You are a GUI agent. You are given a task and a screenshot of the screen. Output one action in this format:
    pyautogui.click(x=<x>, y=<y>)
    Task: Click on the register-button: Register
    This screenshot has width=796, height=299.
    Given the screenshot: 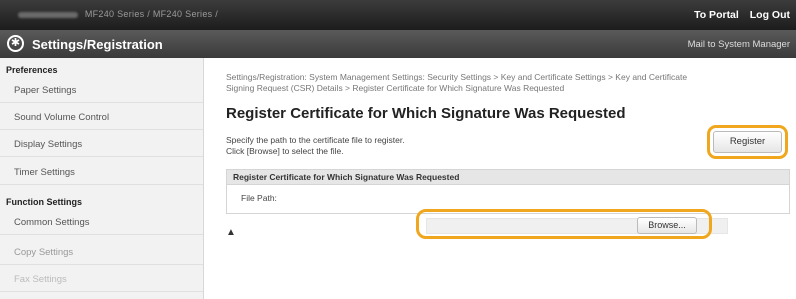 What is the action you would take?
    pyautogui.click(x=747, y=142)
    